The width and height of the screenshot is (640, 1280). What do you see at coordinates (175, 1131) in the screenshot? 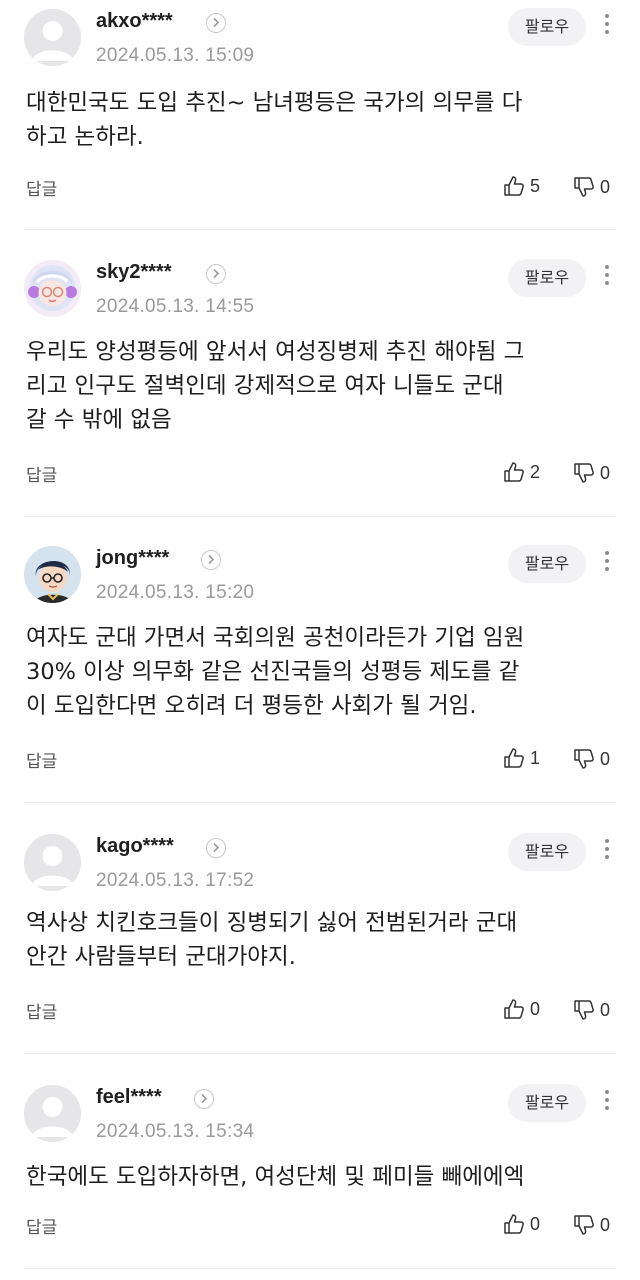
I see `timestamp: 2024.05.13. 15:34` at bounding box center [175, 1131].